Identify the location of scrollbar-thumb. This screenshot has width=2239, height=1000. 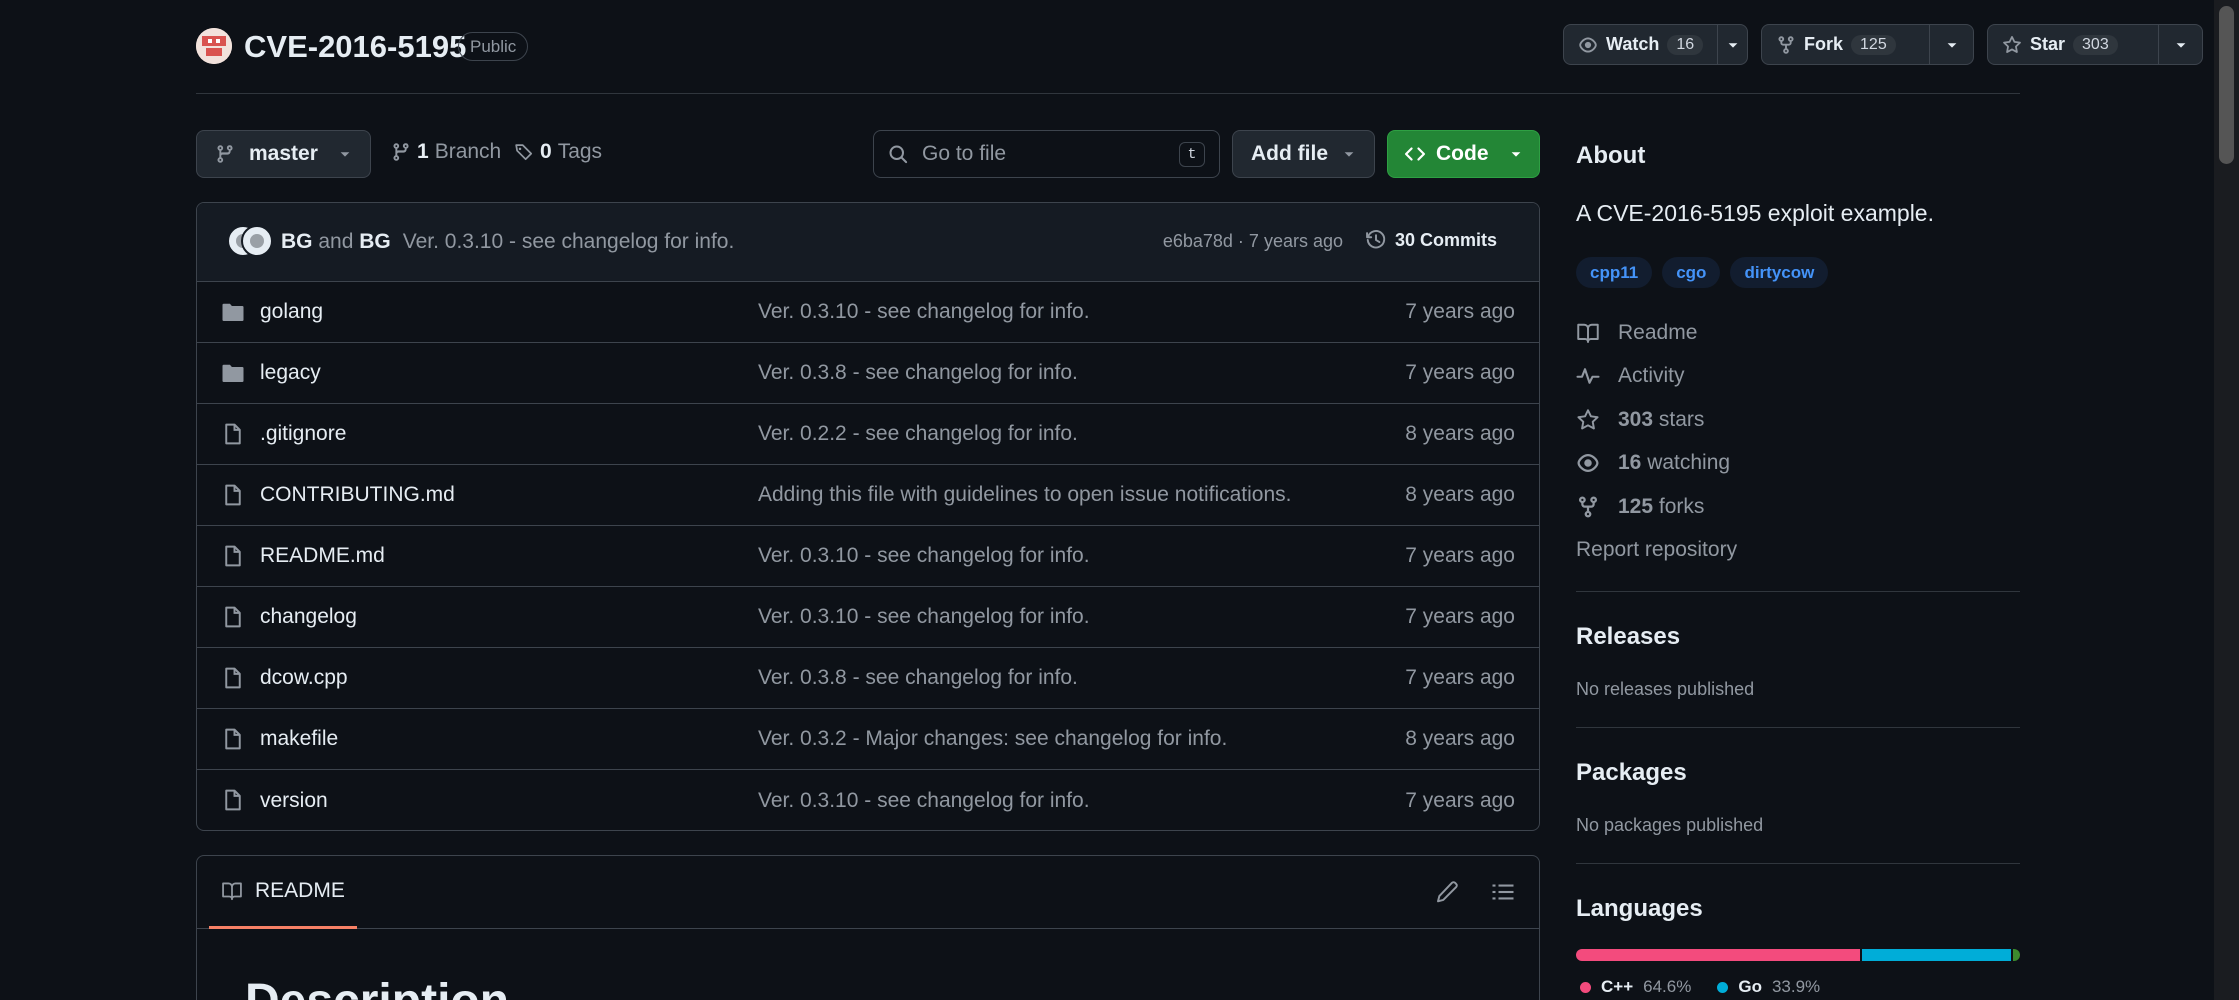
(2226, 85).